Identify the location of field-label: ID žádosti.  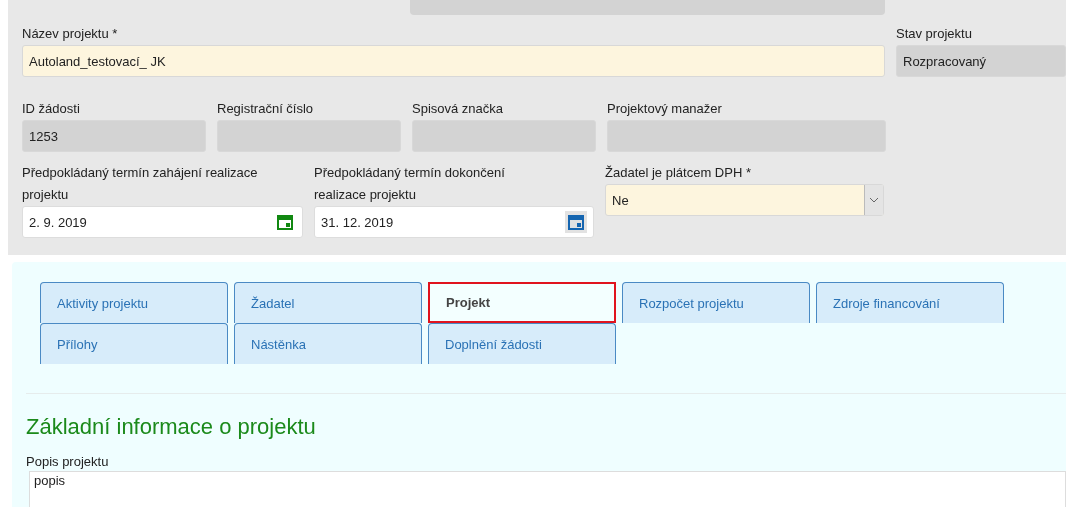
(51, 109).